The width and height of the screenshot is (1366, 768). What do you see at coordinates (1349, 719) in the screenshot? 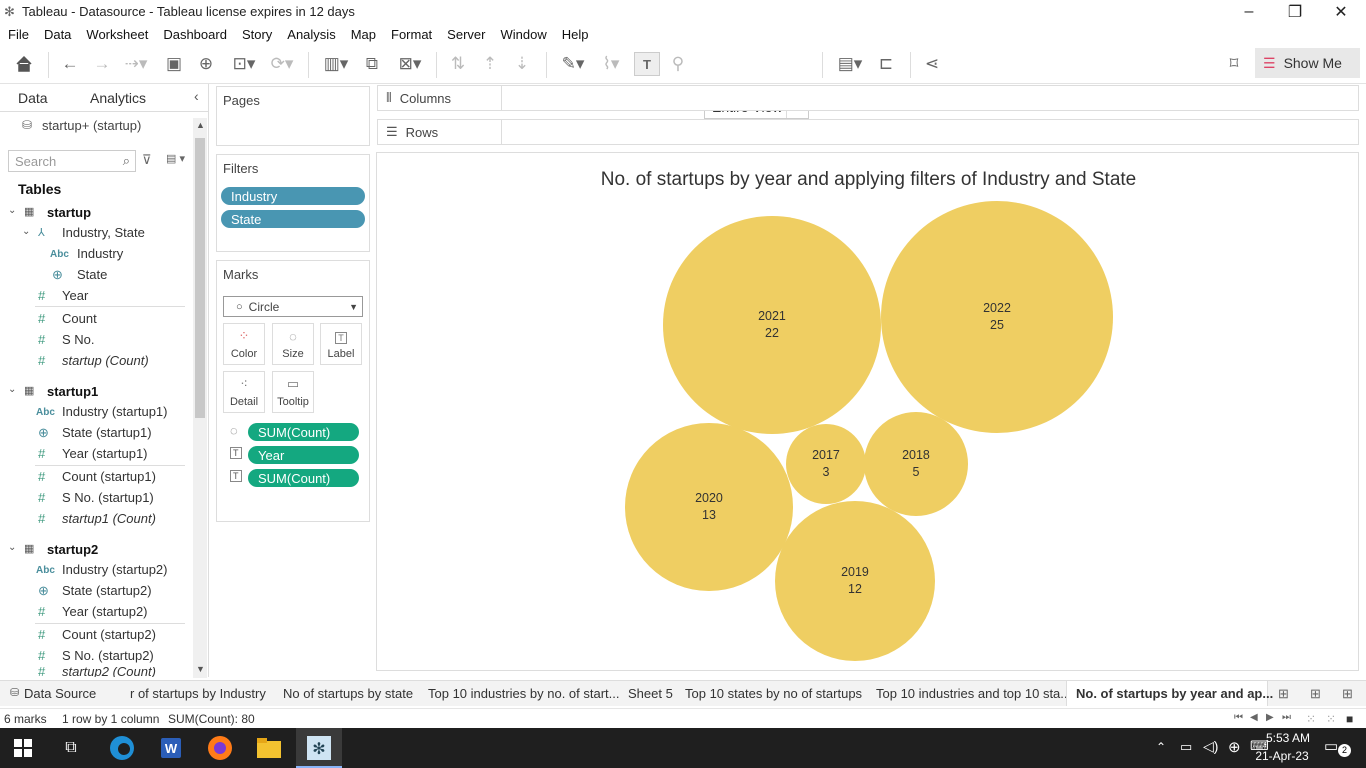
I see `tabs-view-icon: ■` at bounding box center [1349, 719].